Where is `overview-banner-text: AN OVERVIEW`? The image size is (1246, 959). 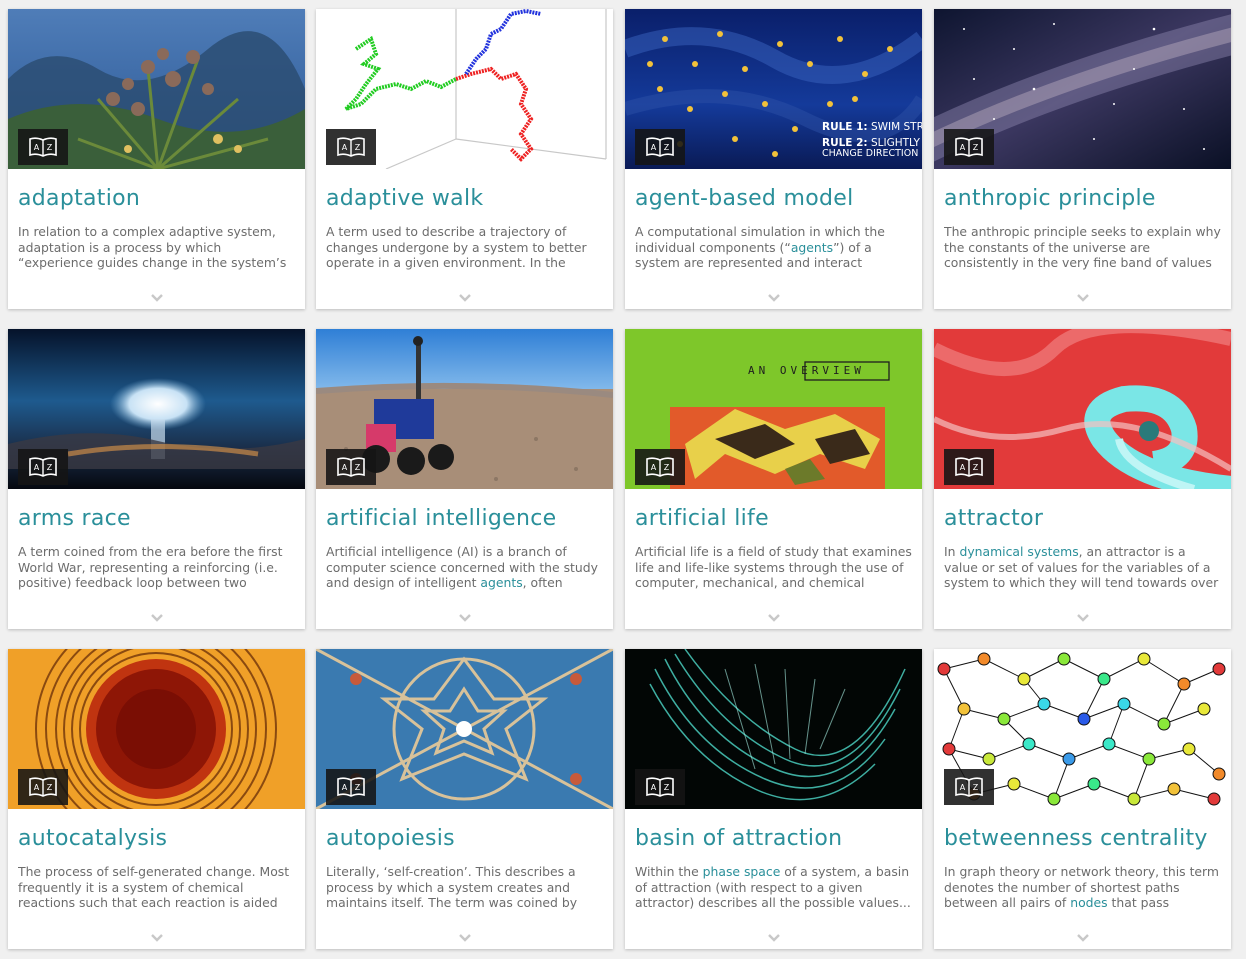 overview-banner-text: AN OVERVIEW is located at coordinates (806, 370).